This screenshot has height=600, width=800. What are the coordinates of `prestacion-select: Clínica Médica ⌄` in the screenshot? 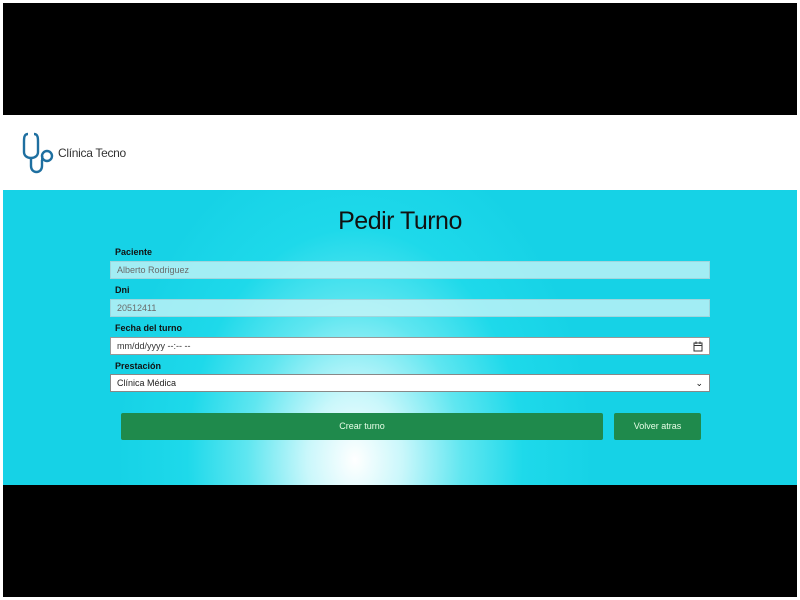 It's located at (410, 383).